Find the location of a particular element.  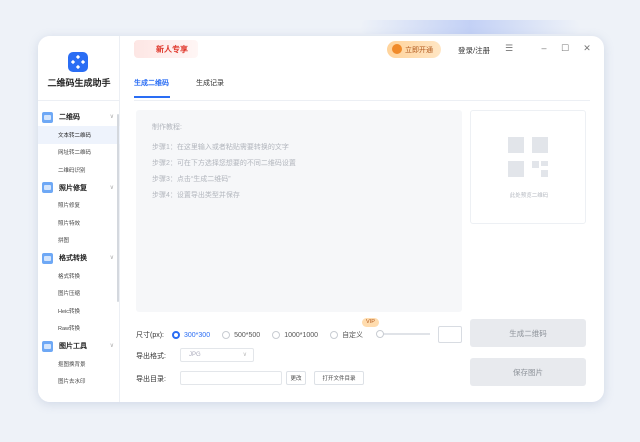

sidebar-item-remove-watermark: 图片去水印 is located at coordinates (79, 382).